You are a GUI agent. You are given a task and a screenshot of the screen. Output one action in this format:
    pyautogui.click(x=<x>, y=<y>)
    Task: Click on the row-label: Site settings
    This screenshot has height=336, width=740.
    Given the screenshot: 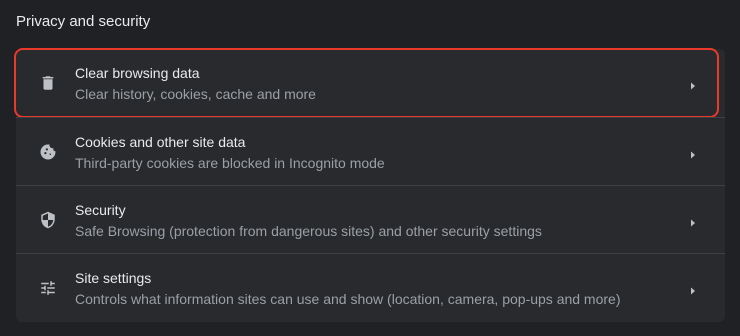 What is the action you would take?
    pyautogui.click(x=113, y=278)
    